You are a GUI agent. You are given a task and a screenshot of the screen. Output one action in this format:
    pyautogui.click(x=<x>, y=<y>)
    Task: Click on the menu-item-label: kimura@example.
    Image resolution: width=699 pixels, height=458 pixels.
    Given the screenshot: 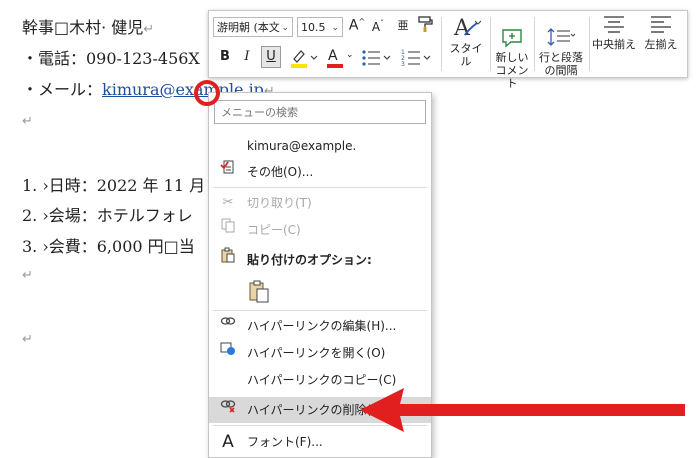 What is the action you would take?
    pyautogui.click(x=302, y=146)
    